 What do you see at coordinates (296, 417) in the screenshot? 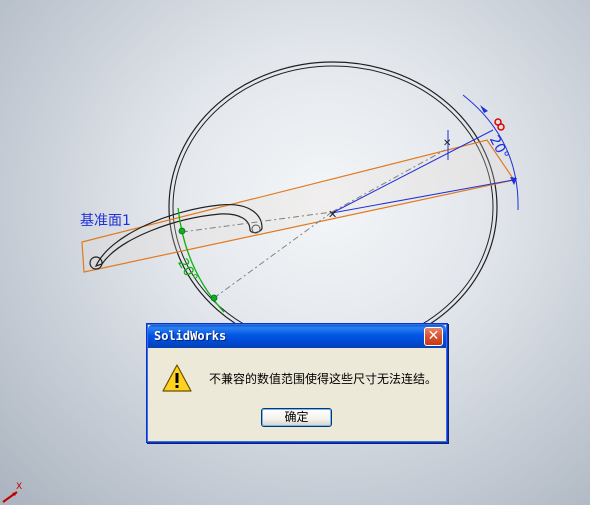
I see `ok-button: 确定` at bounding box center [296, 417].